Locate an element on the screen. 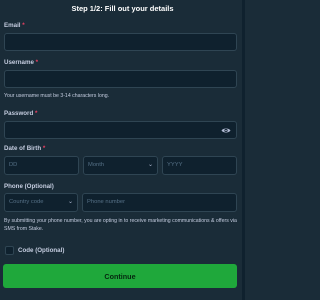  continue-button: Continue is located at coordinates (120, 276).